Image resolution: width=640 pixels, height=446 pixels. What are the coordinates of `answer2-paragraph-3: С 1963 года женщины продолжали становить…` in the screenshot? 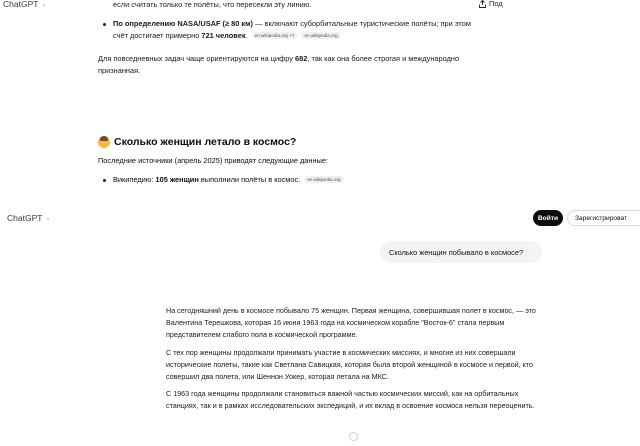 It's located at (350, 400).